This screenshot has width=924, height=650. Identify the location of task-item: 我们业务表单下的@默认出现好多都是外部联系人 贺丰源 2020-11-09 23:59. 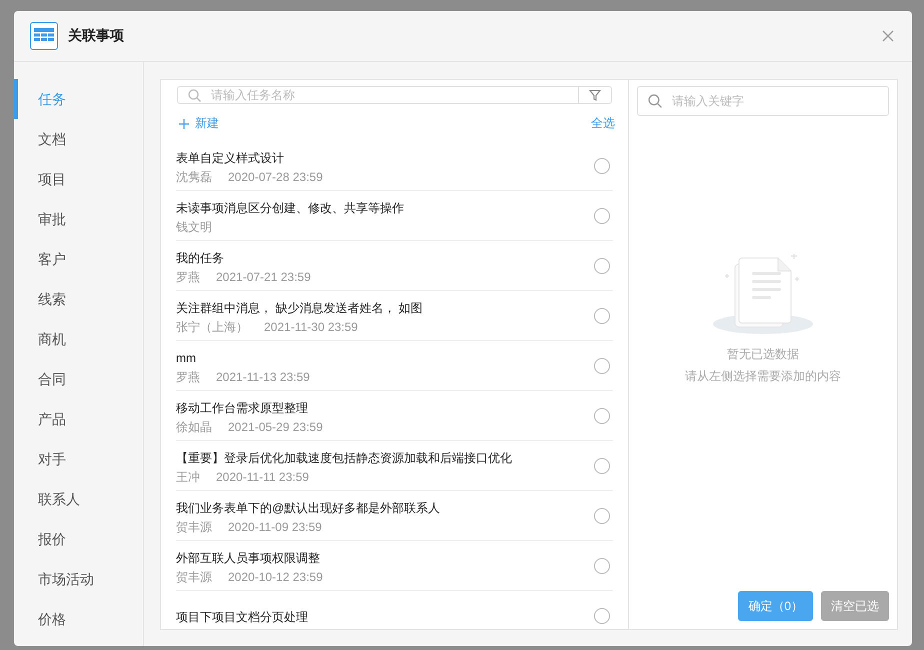
(394, 516).